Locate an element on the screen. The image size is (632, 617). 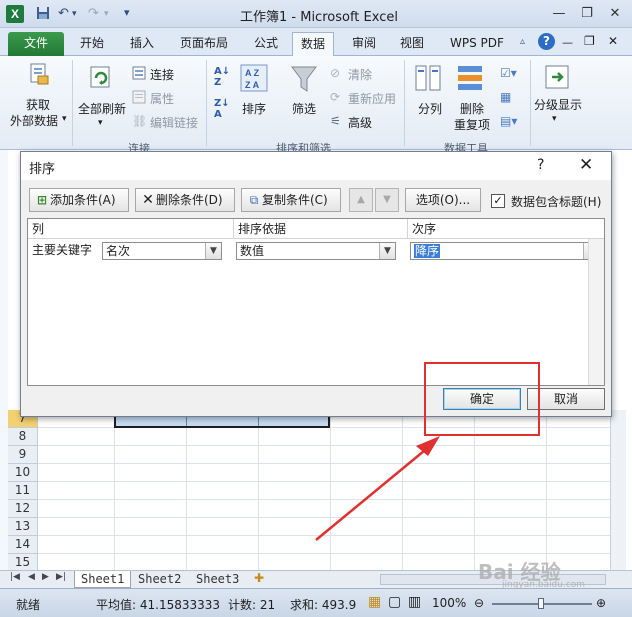
sort-za-icon: Z↓ A is located at coordinates (222, 109).